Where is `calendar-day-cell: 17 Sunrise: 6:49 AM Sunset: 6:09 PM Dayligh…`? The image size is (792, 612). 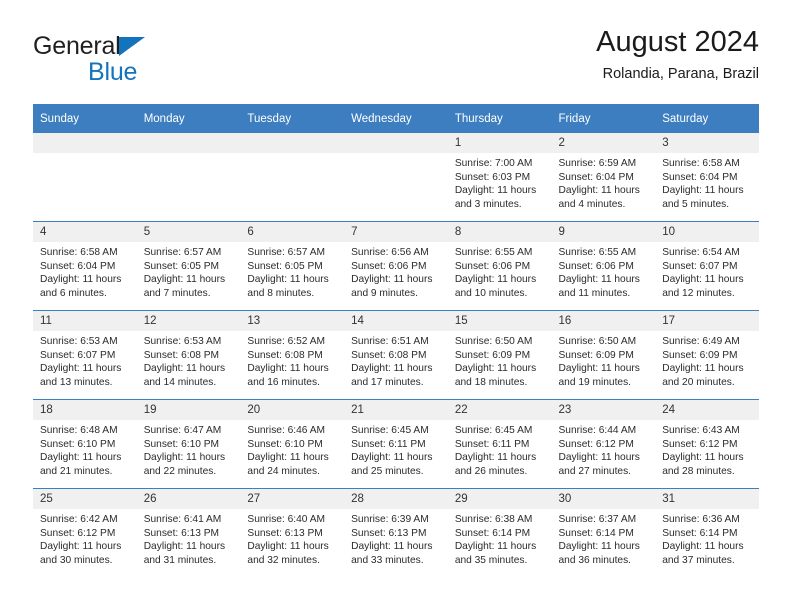 calendar-day-cell: 17 Sunrise: 6:49 AM Sunset: 6:09 PM Dayligh… is located at coordinates (707, 355).